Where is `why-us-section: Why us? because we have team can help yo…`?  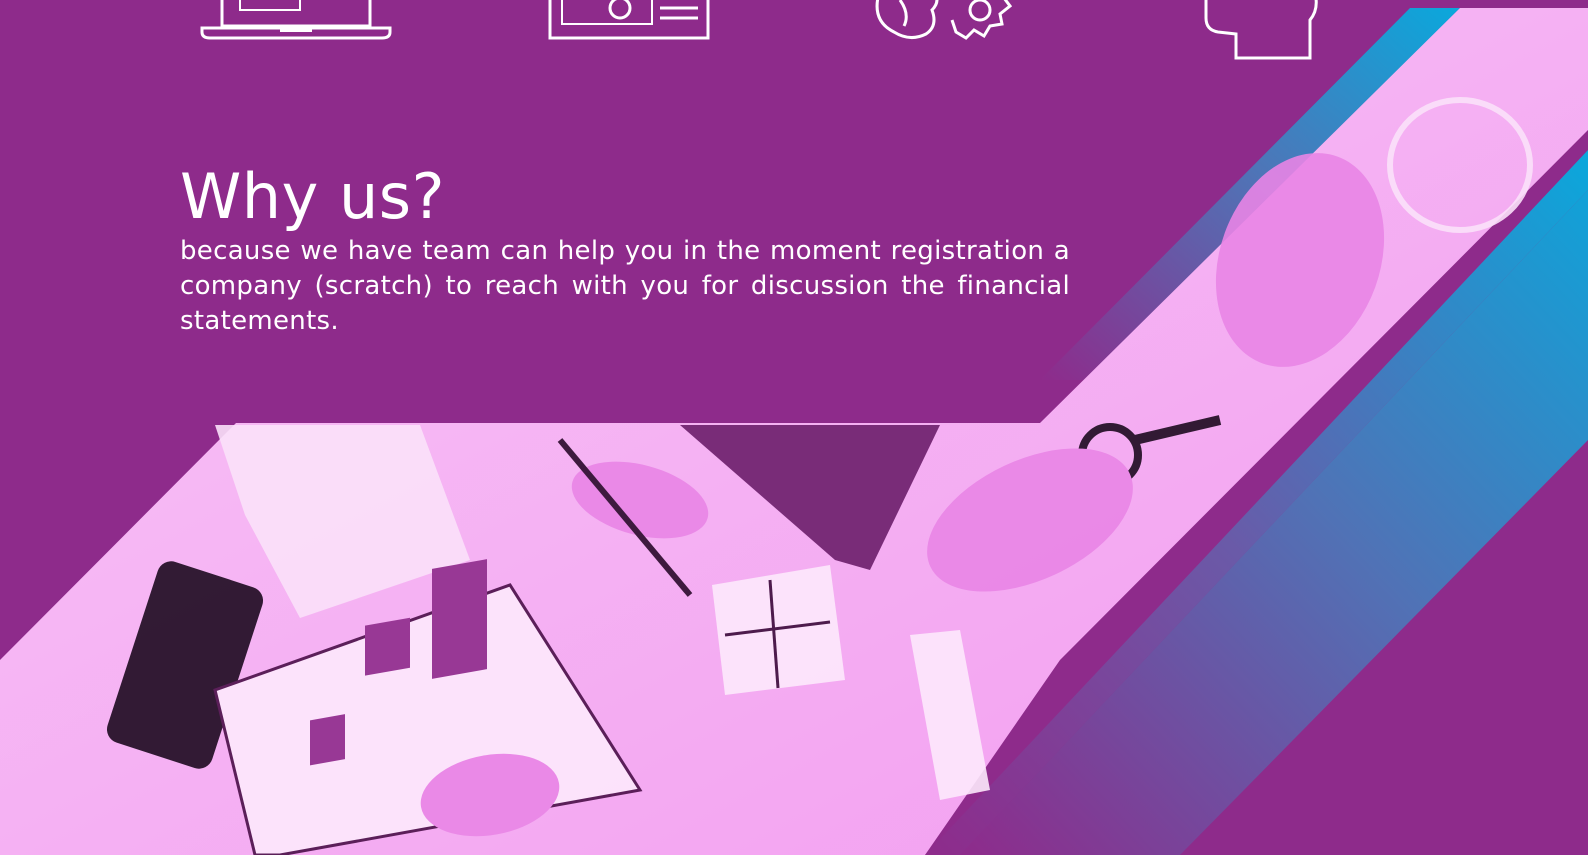
why-us-section: Why us? because we have team can help yo… is located at coordinates (625, 249).